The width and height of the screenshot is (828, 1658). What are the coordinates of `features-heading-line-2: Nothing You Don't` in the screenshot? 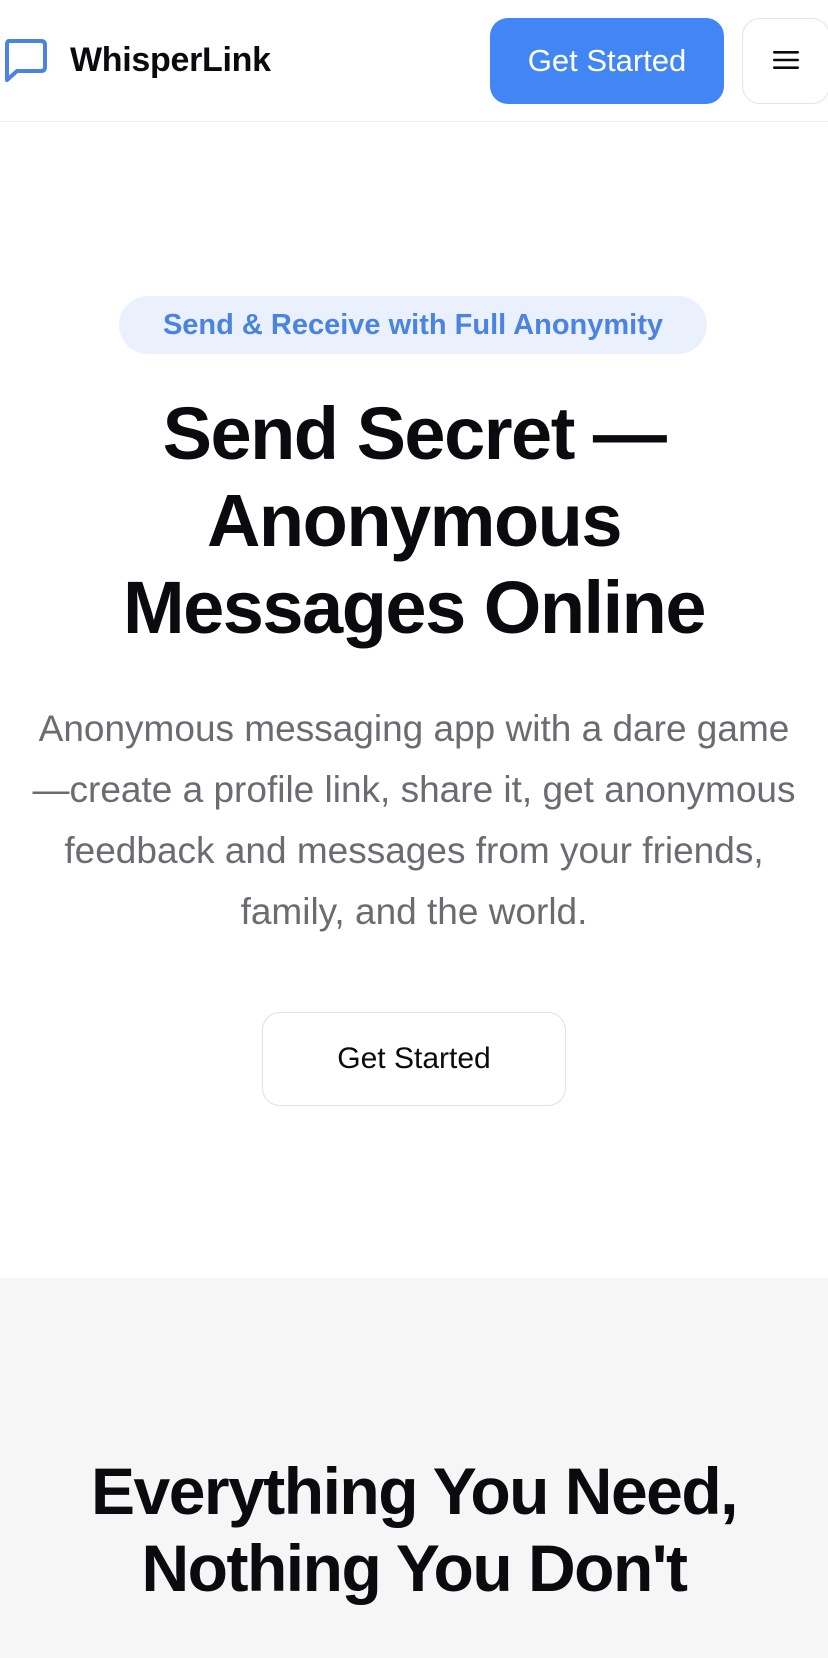 It's located at (414, 1568).